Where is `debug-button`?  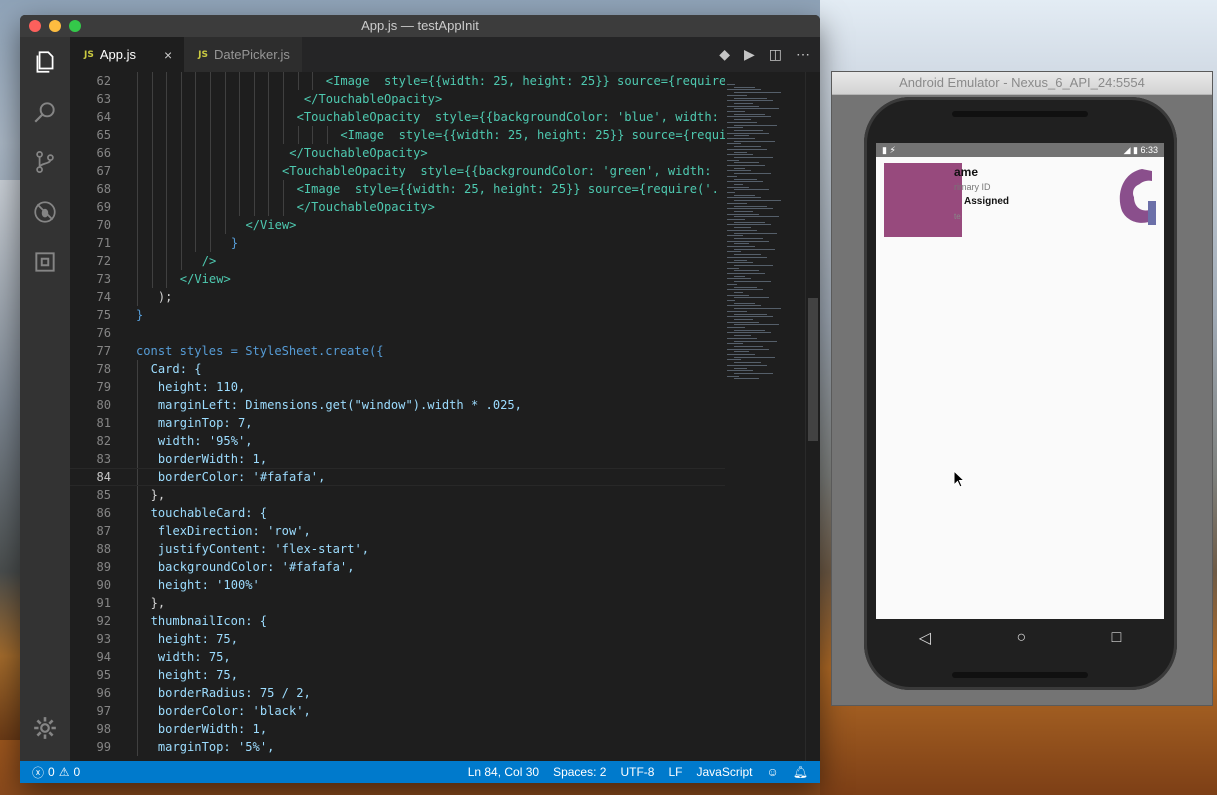
debug-button is located at coordinates (45, 212).